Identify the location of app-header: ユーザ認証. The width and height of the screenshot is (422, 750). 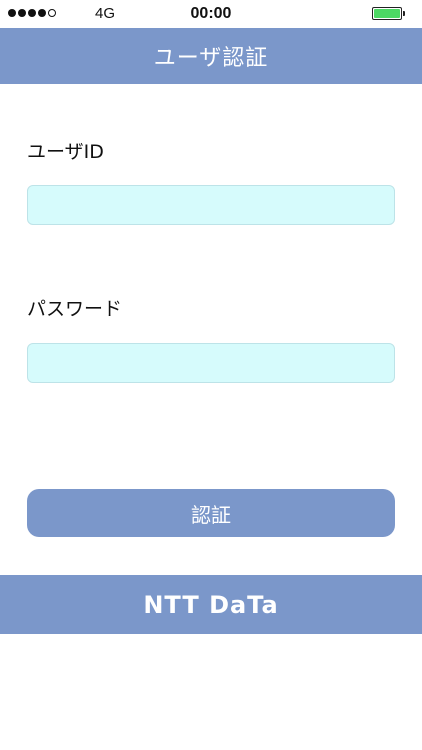
(211, 56).